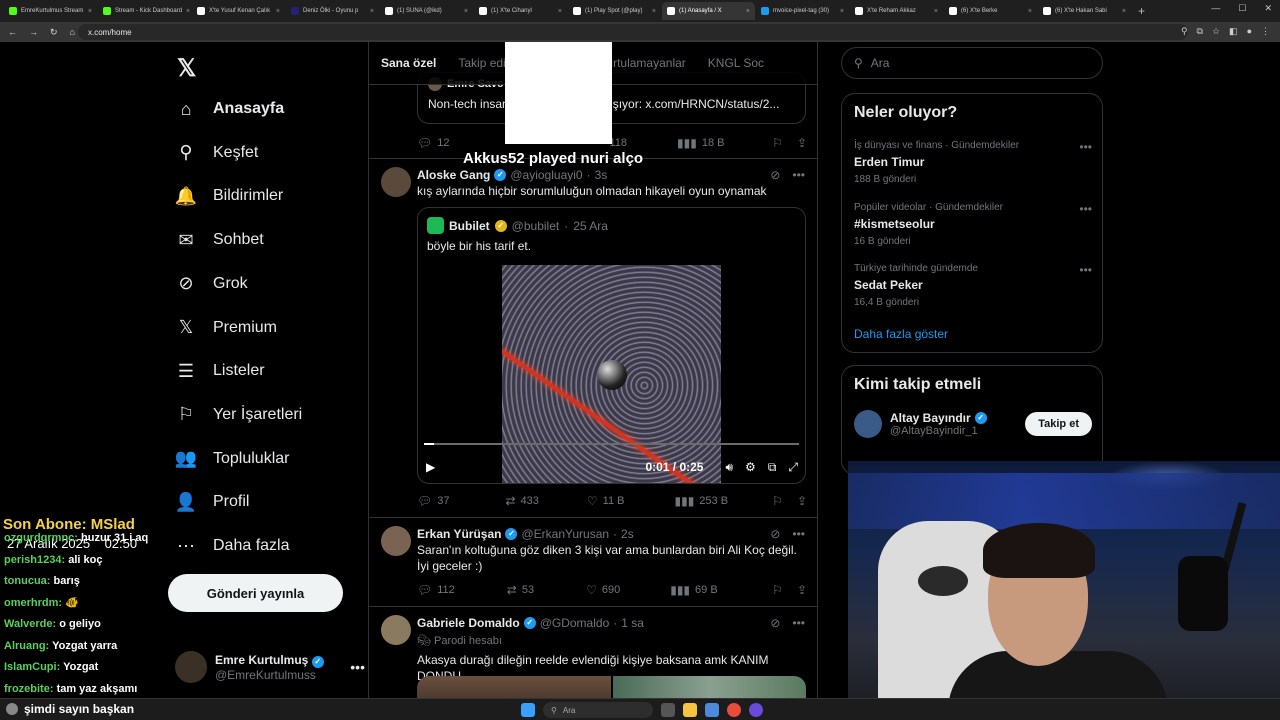 The image size is (1280, 720). I want to click on nav-item-more: ⋯ Daha fazla, so click(232, 546).